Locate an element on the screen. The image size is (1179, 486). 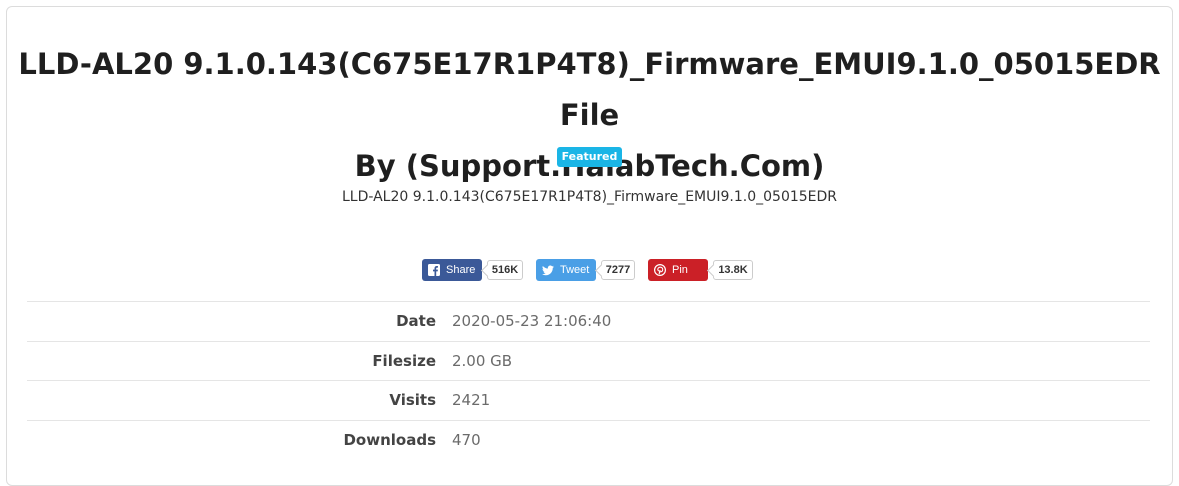
pinterest-pin-button: Pin is located at coordinates (678, 270).